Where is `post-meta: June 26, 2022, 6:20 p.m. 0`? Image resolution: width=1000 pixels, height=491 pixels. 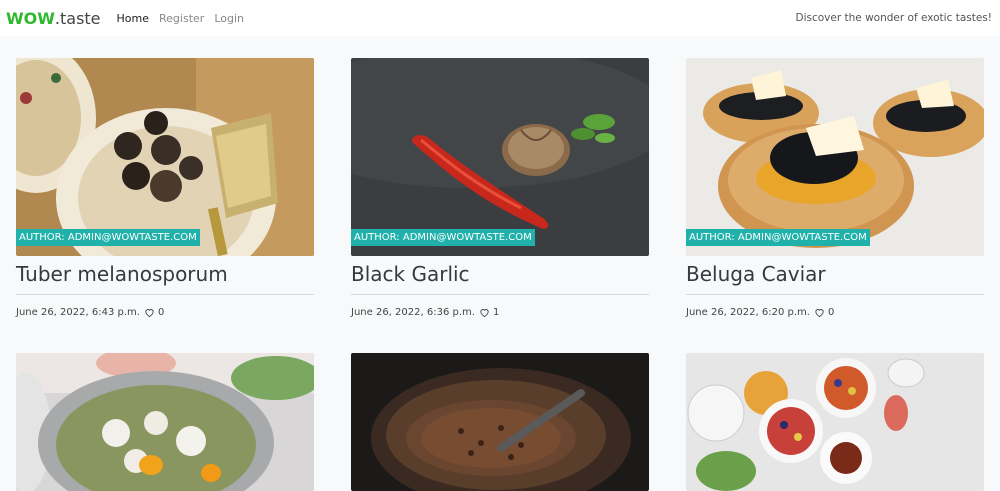
post-meta: June 26, 2022, 6:20 p.m. 0 is located at coordinates (835, 312).